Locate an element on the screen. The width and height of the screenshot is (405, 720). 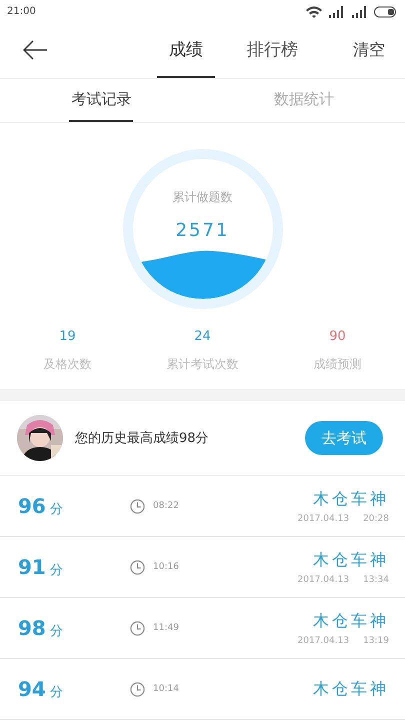
record-time: 13:19 is located at coordinates (376, 641).